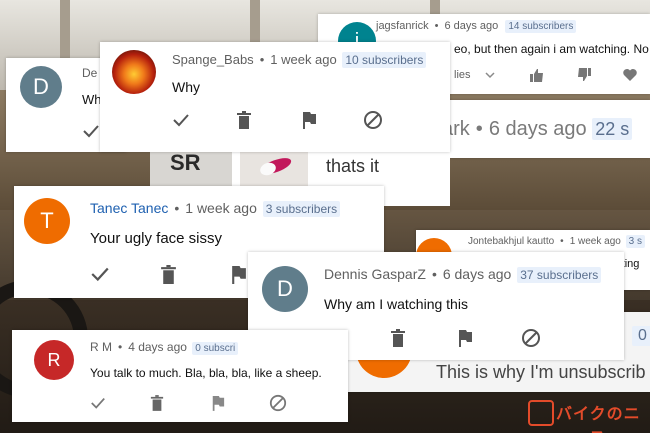 Image resolution: width=650 pixels, height=433 pixels. Describe the element at coordinates (353, 166) in the screenshot. I see `reply-text: thats it` at that location.